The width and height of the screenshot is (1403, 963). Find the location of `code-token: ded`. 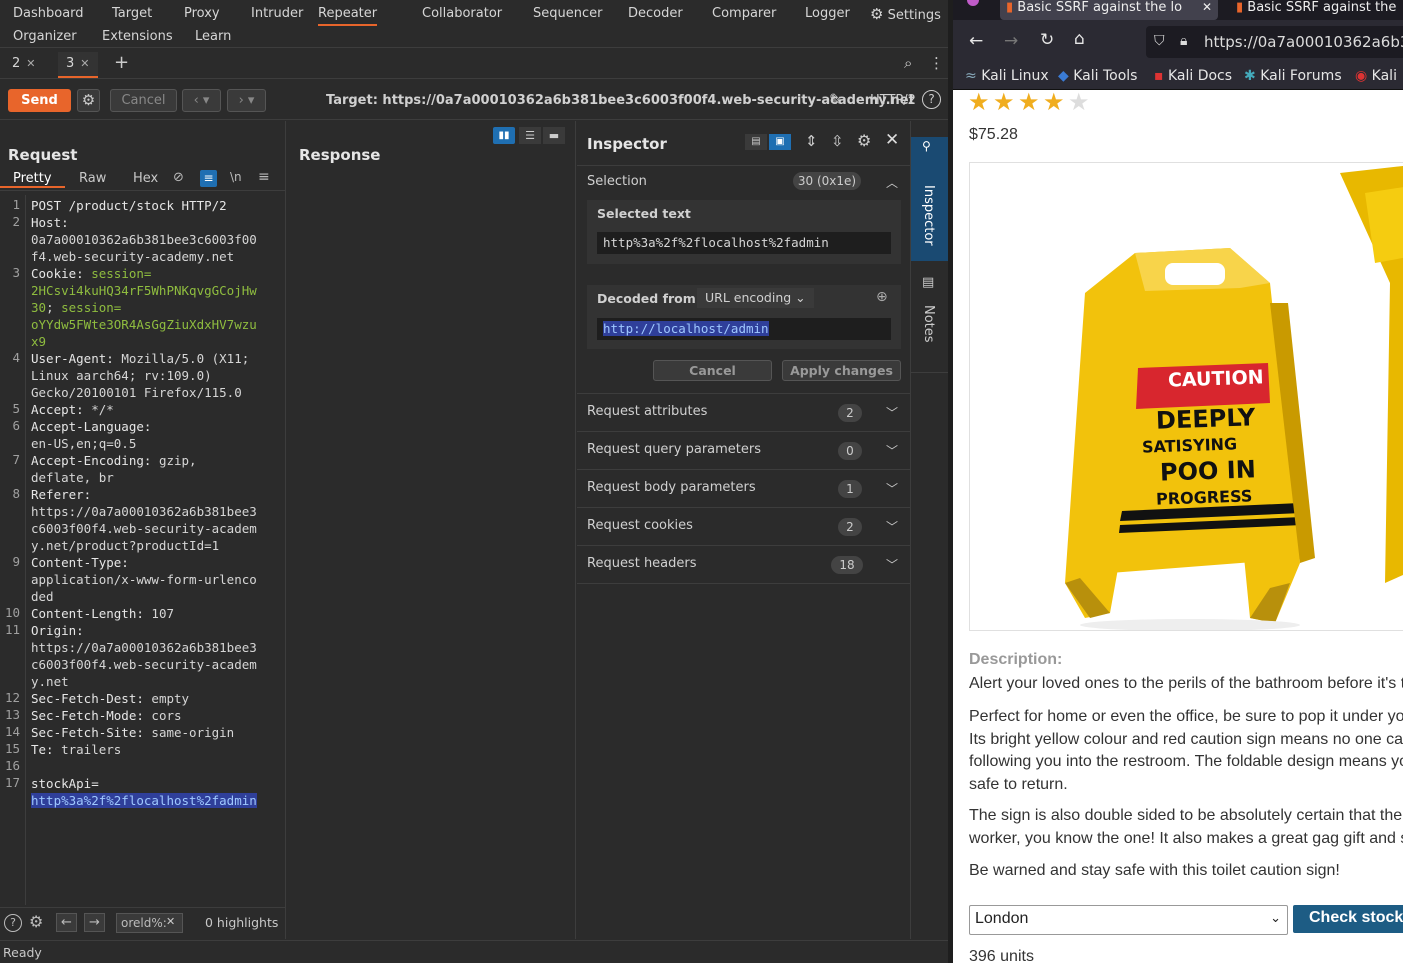

code-token: ded is located at coordinates (42, 596).